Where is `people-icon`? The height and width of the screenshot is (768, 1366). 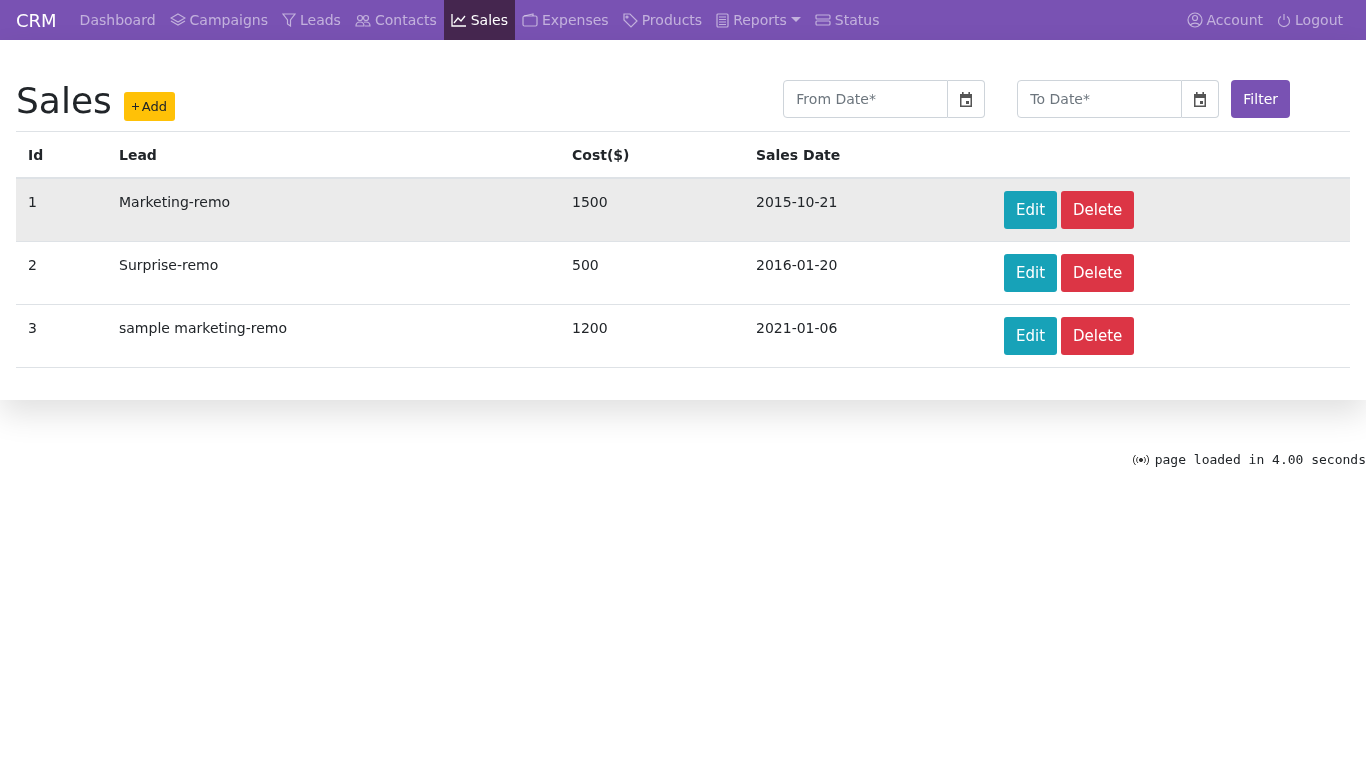 people-icon is located at coordinates (362, 20).